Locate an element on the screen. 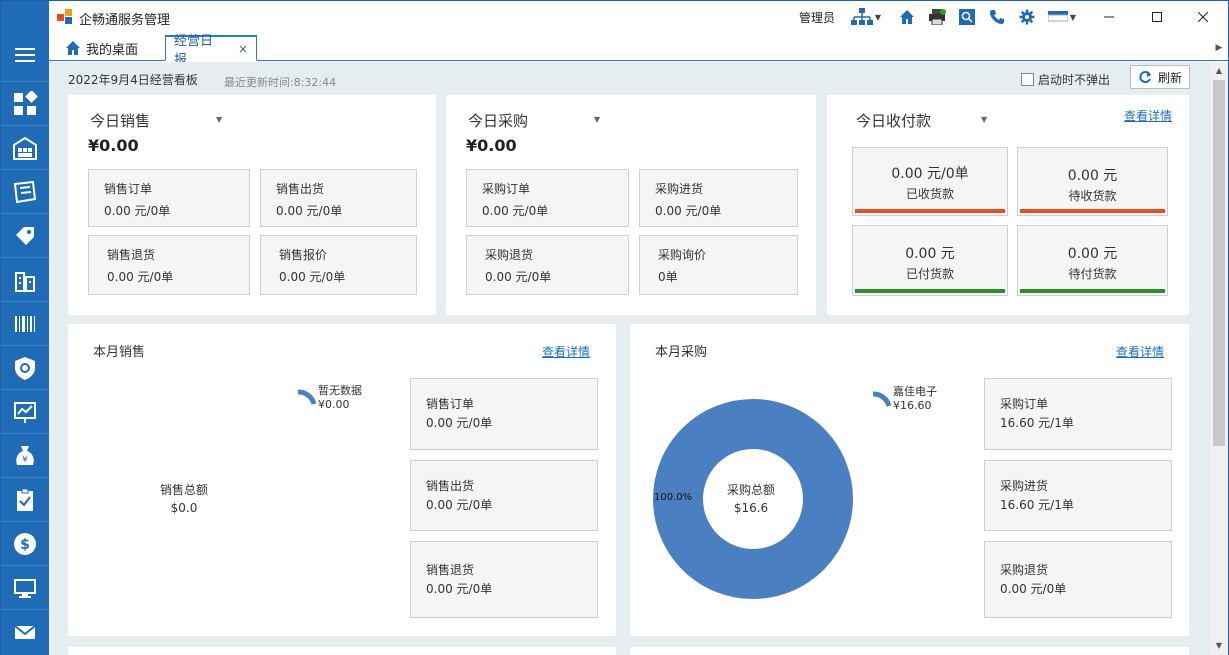 The width and height of the screenshot is (1229, 655). month-purchase-return-box: 采购退货 0.00 元/0单 is located at coordinates (1078, 579).